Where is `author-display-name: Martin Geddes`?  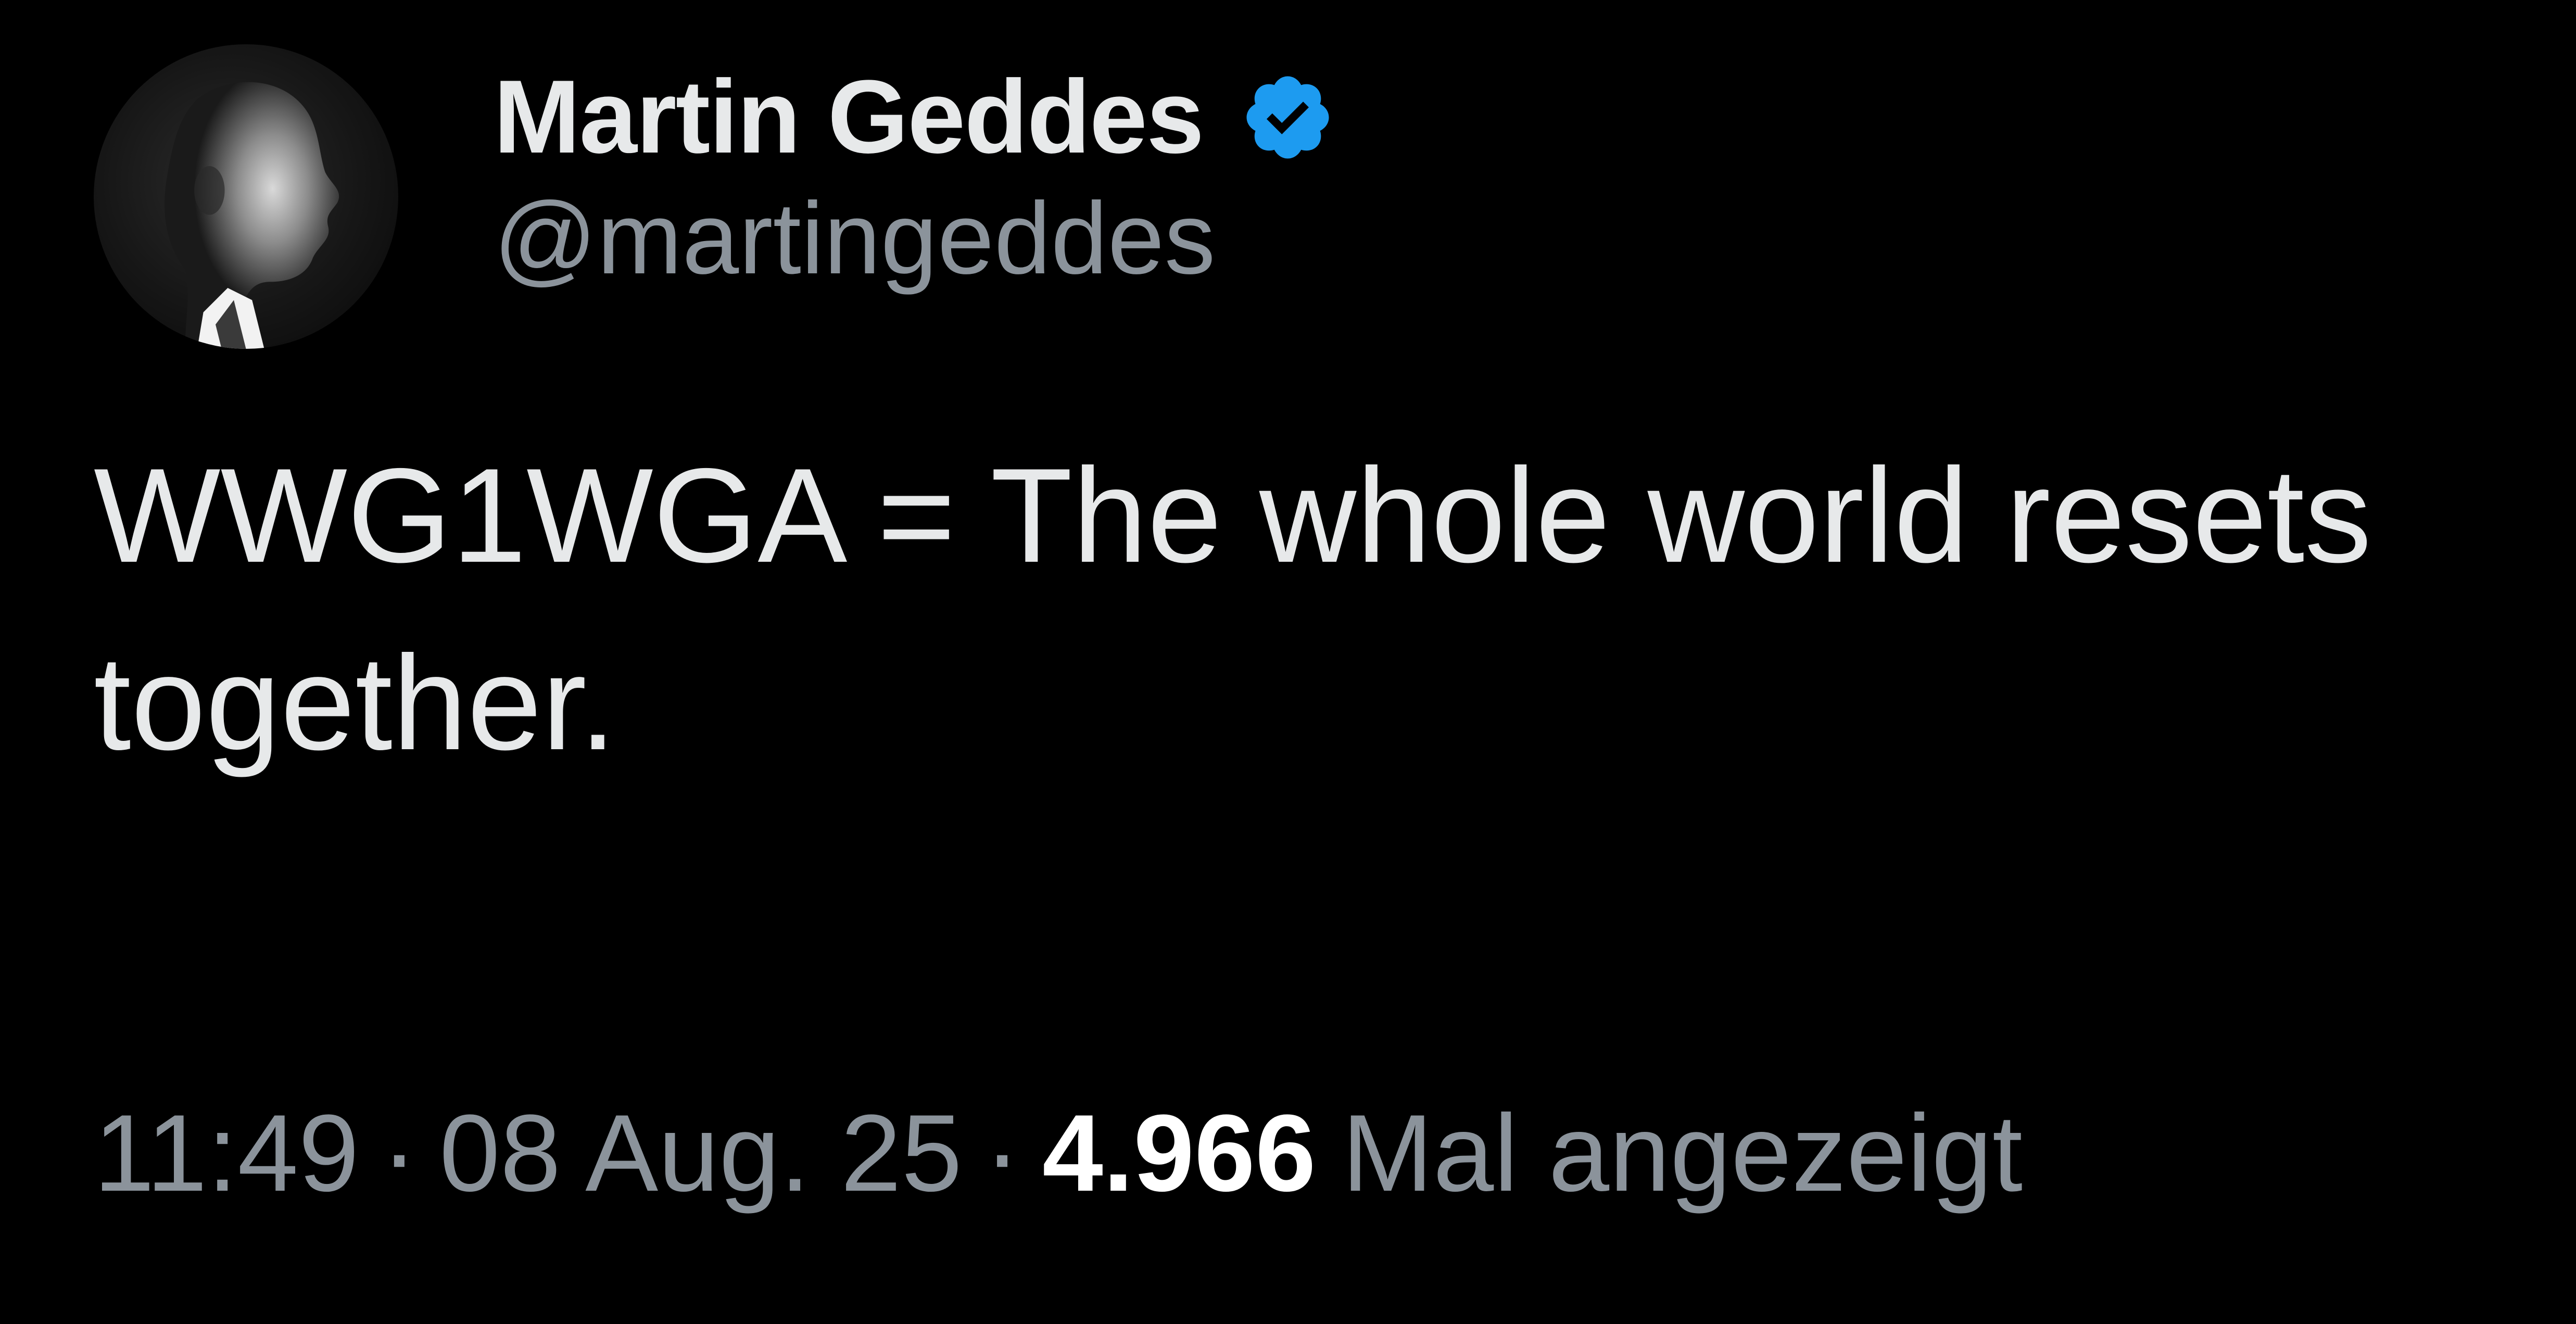 author-display-name: Martin Geddes is located at coordinates (849, 117).